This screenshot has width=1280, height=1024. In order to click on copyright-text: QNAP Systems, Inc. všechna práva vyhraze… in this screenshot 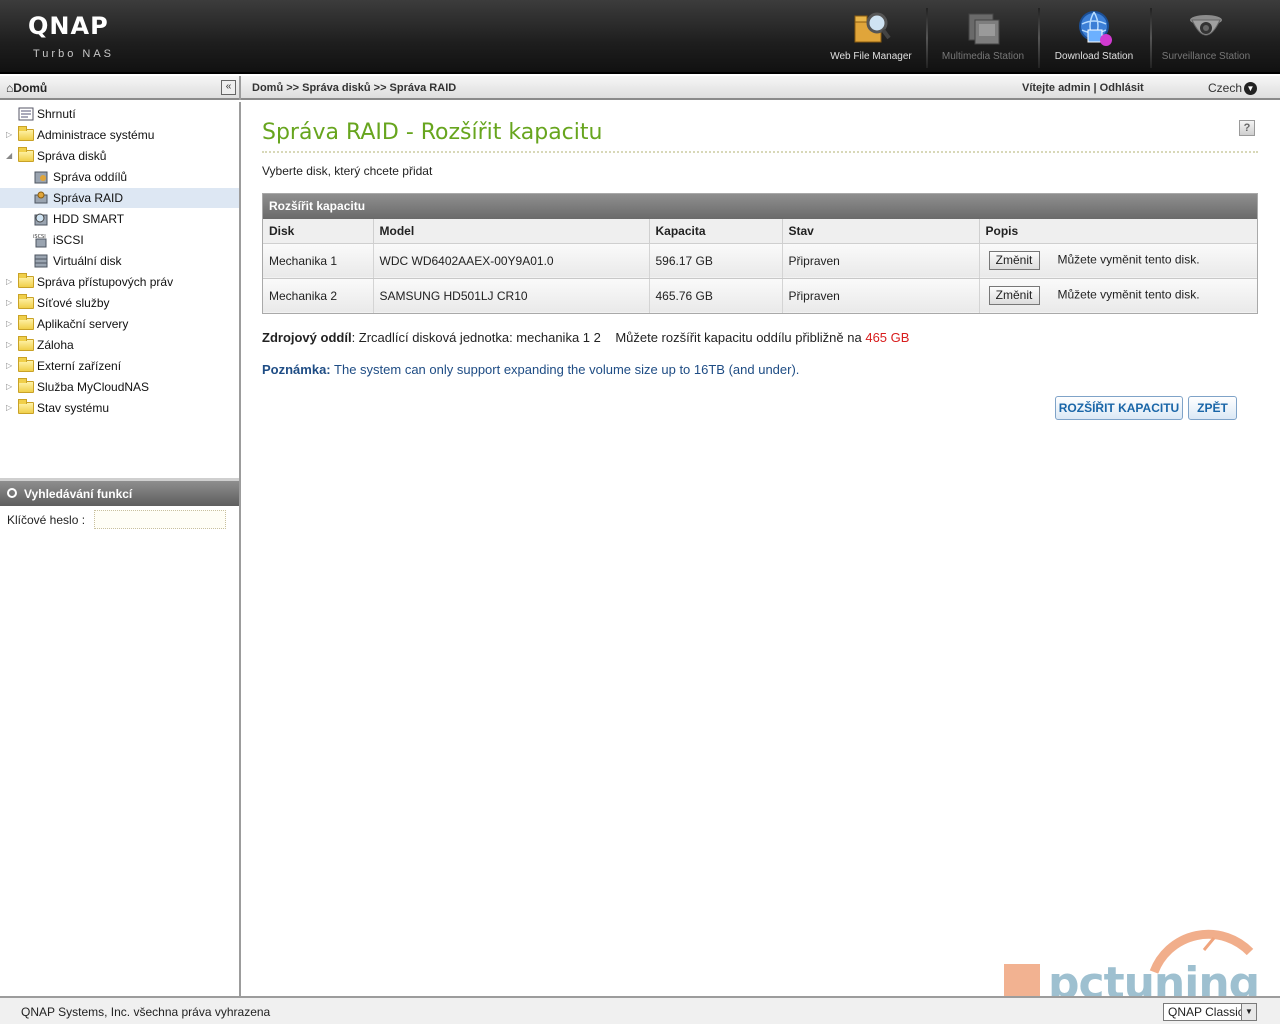, I will do `click(146, 1012)`.